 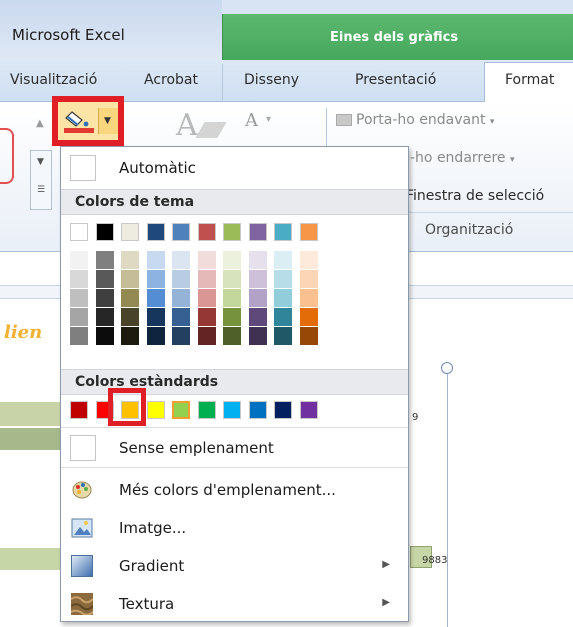 I want to click on menu-item-gradient: Gradient ▶, so click(x=234, y=566).